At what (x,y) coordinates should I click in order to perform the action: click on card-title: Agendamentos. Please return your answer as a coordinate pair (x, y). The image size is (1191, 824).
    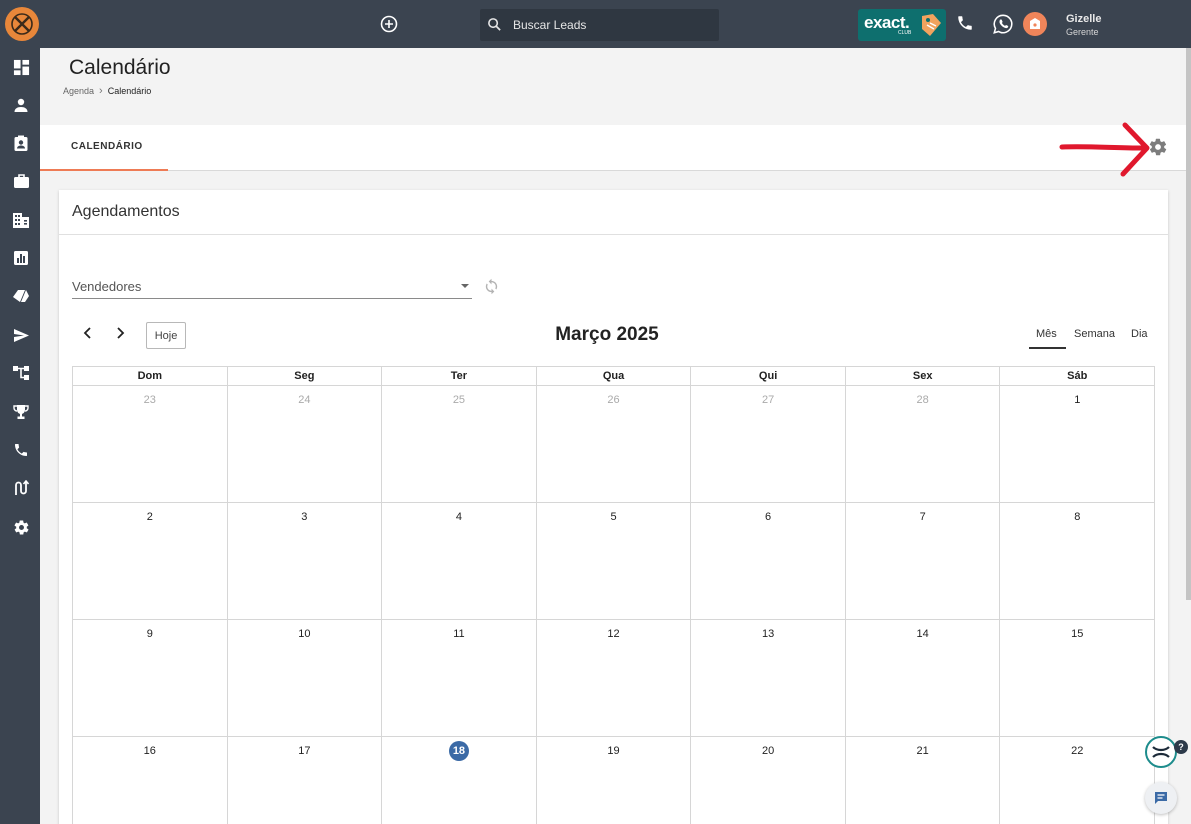
    Looking at the image, I should click on (126, 211).